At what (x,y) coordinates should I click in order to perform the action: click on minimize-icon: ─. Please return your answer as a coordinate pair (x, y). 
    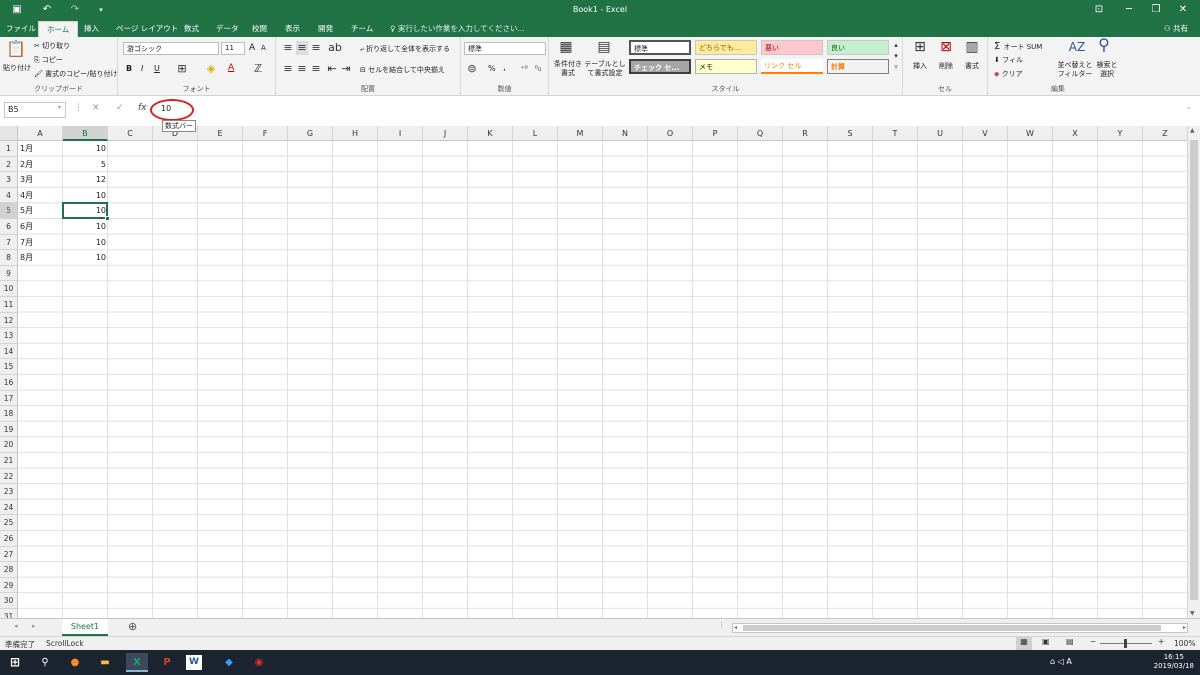
    Looking at the image, I should click on (1129, 9).